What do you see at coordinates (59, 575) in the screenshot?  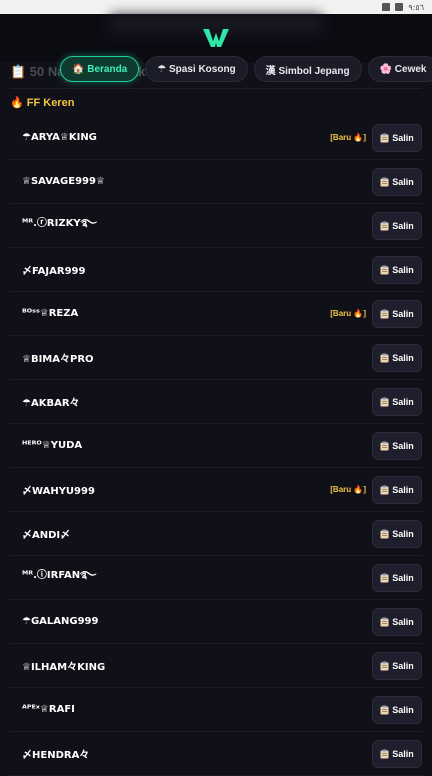 I see `nickname-text: ᴹᴿ.ⓘIRFAN࿐` at bounding box center [59, 575].